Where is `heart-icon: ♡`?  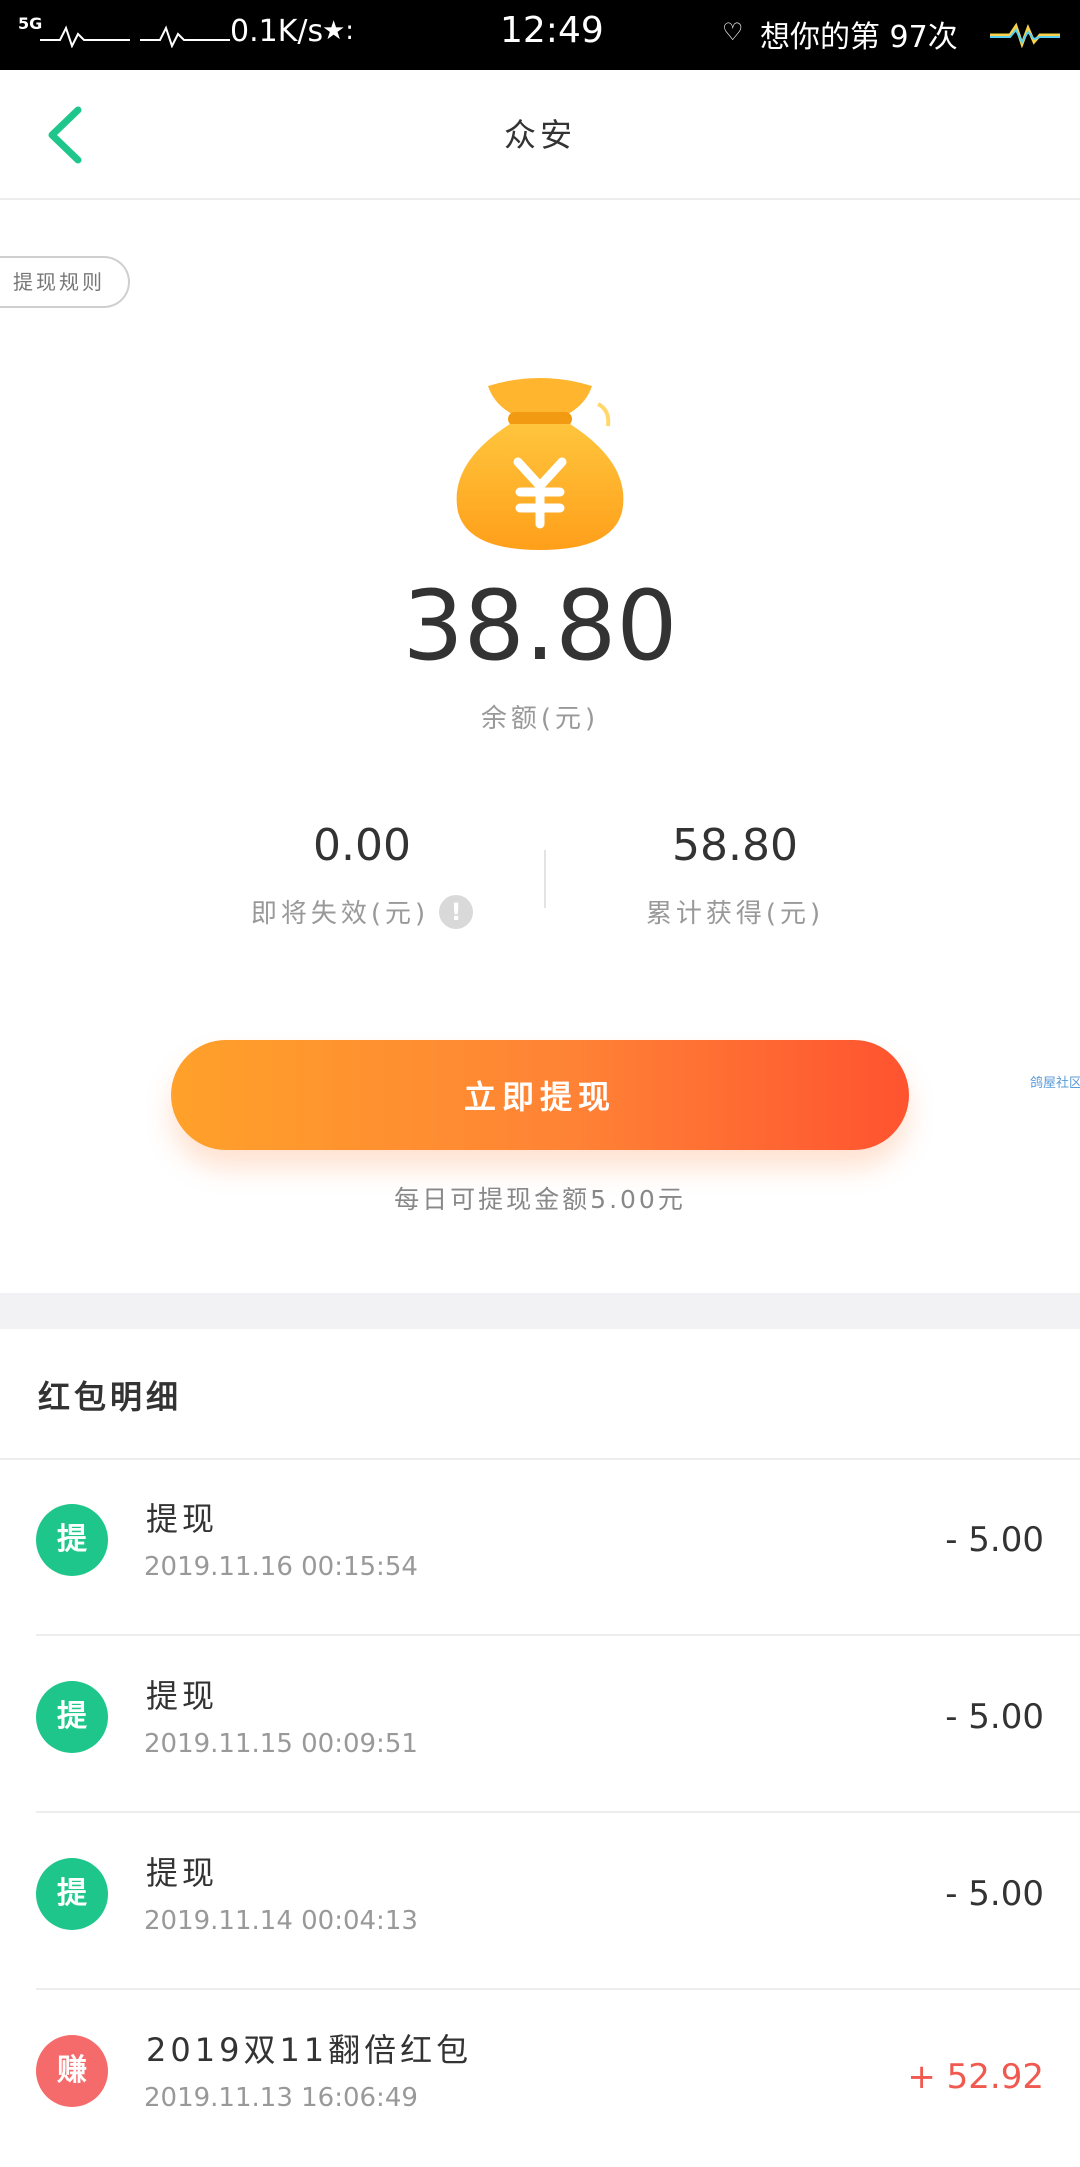 heart-icon: ♡ is located at coordinates (733, 32).